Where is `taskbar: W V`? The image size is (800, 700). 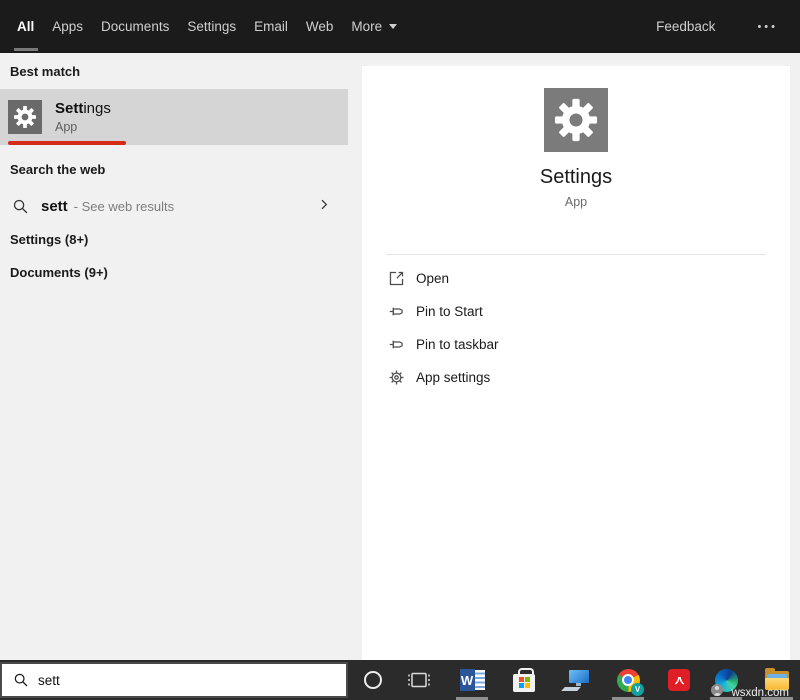
taskbar: W V is located at coordinates (400, 680).